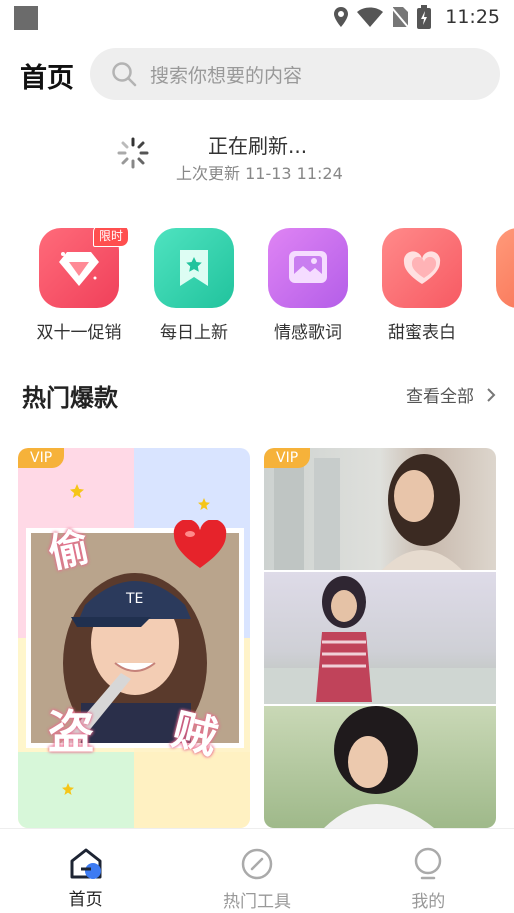 Image resolution: width=514 pixels, height=913 pixels. I want to click on compass-icon, so click(257, 864).